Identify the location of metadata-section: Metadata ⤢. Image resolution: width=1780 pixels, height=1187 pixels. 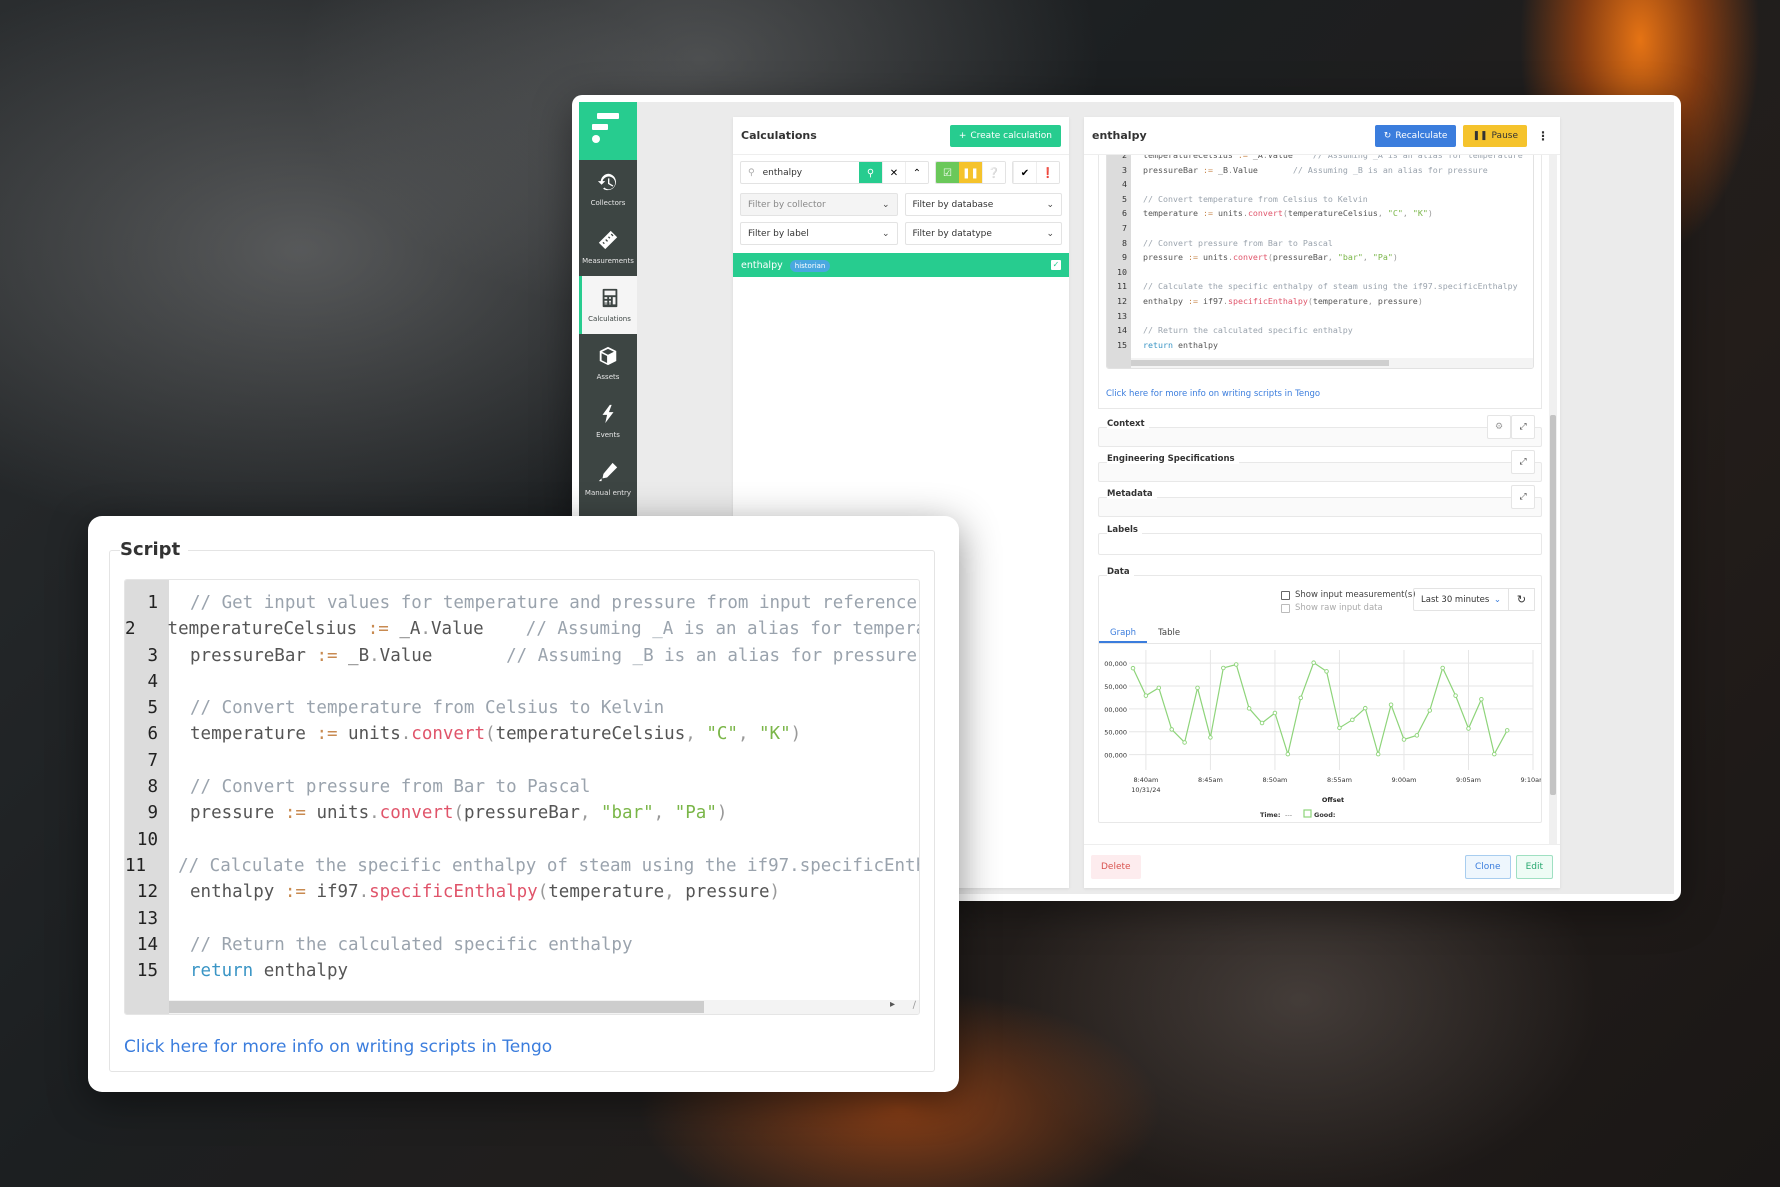
(1320, 501).